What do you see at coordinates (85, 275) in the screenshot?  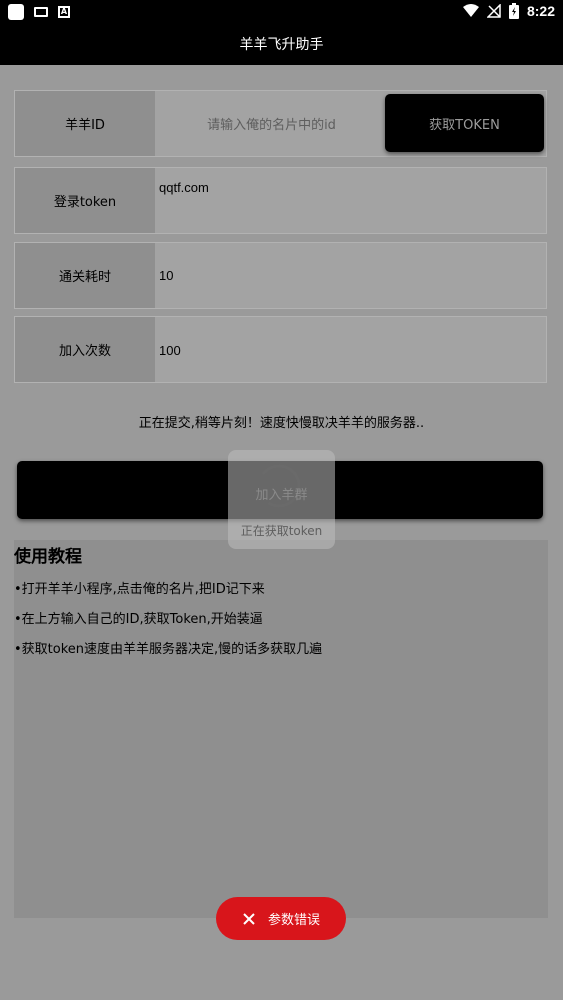 I see `clear-time-label: 通关耗时` at bounding box center [85, 275].